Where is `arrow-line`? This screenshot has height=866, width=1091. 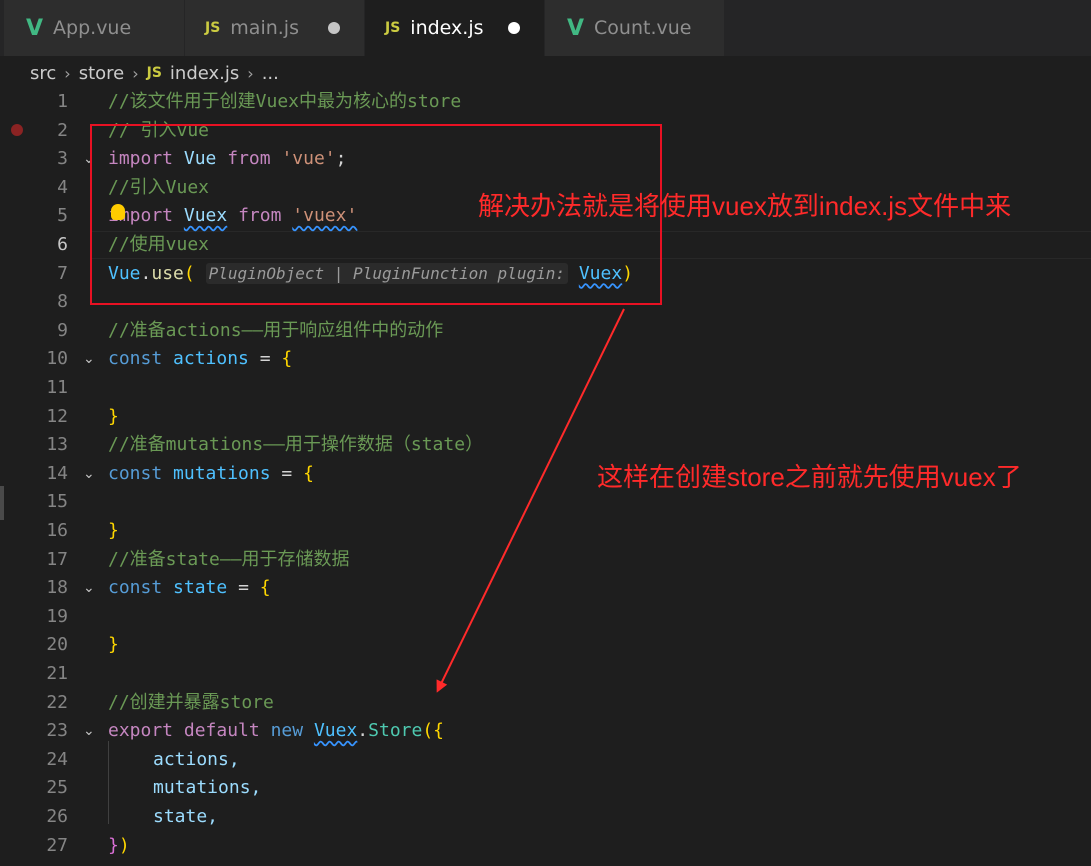 arrow-line is located at coordinates (530, 500).